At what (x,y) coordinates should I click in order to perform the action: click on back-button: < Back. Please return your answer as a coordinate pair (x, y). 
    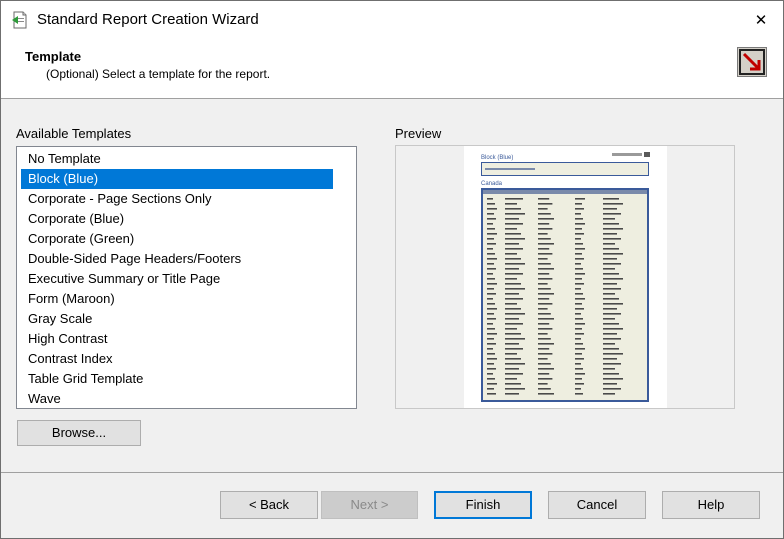
    Looking at the image, I should click on (269, 505).